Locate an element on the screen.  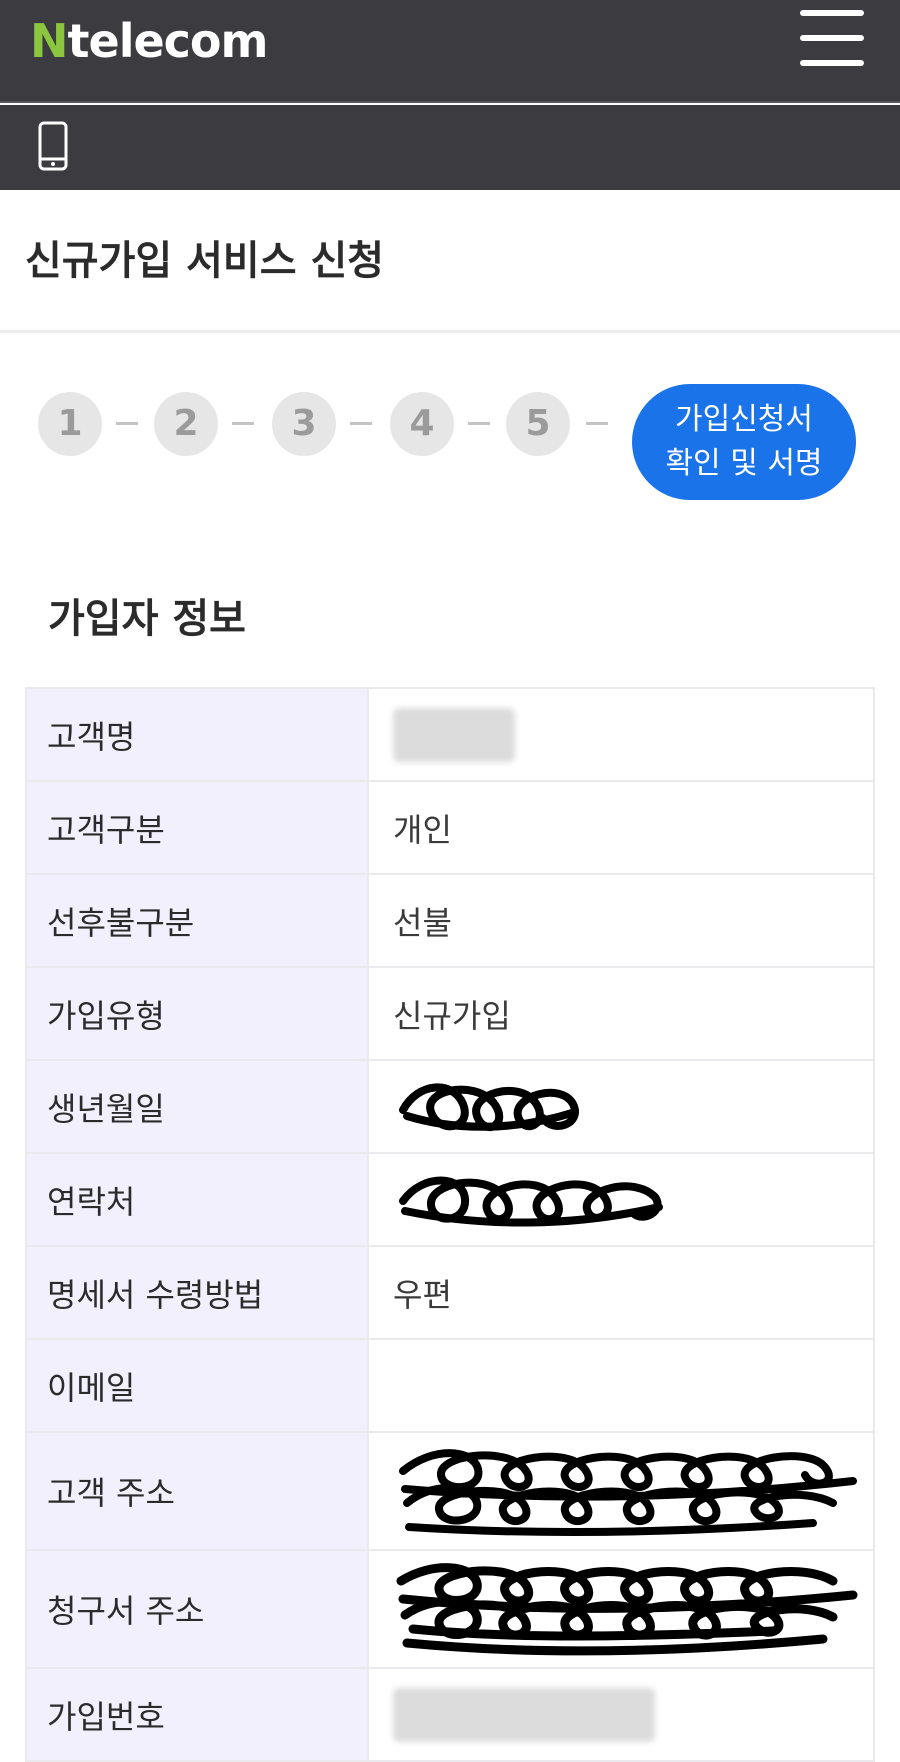
table-row: 연락처 is located at coordinates (450, 1199).